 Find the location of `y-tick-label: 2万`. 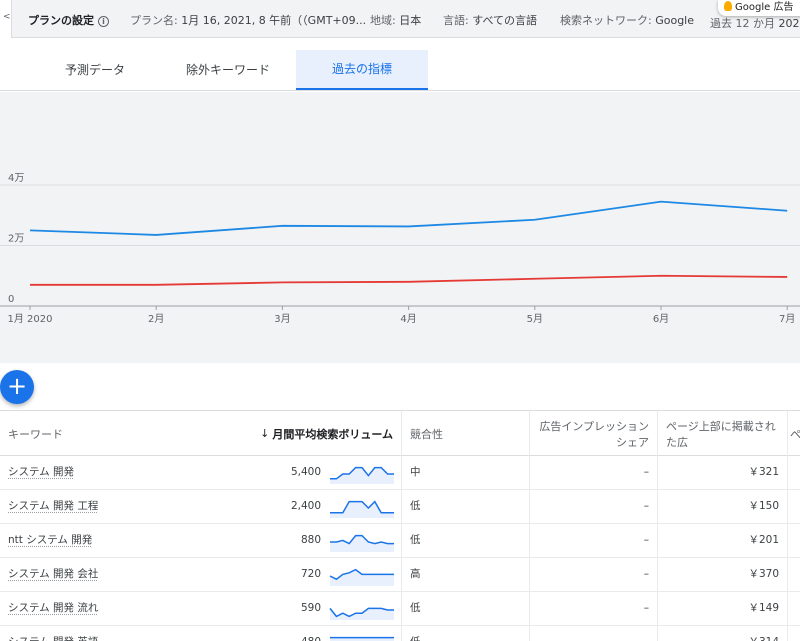

y-tick-label: 2万 is located at coordinates (16, 239).